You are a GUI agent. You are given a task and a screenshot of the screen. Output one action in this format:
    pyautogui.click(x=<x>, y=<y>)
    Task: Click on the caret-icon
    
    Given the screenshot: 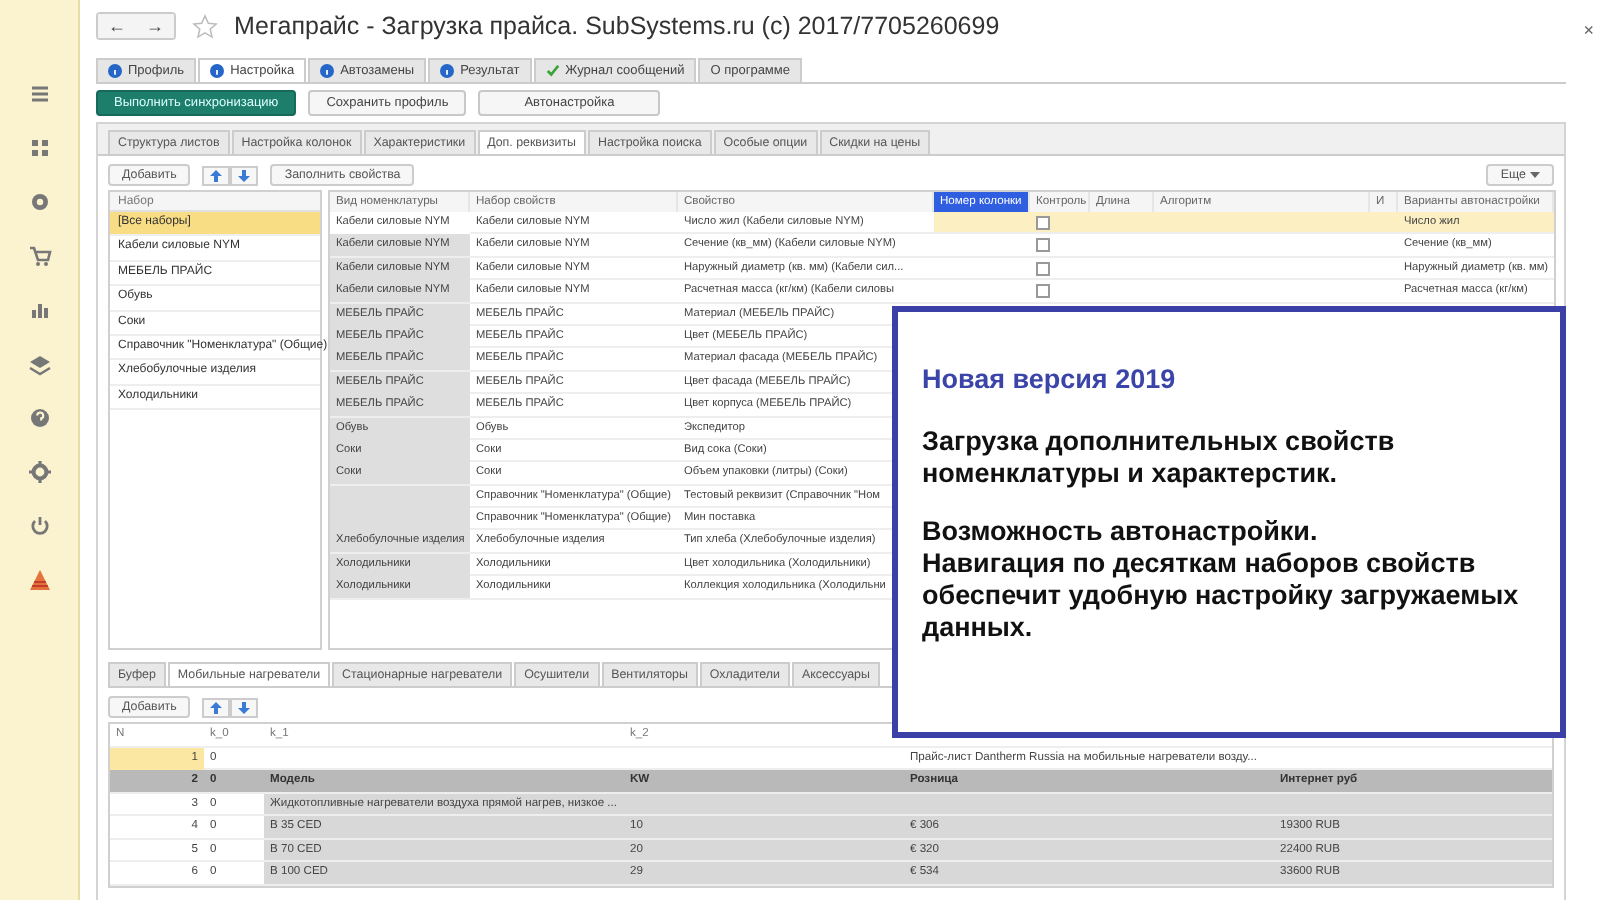 What is the action you would take?
    pyautogui.click(x=1535, y=175)
    